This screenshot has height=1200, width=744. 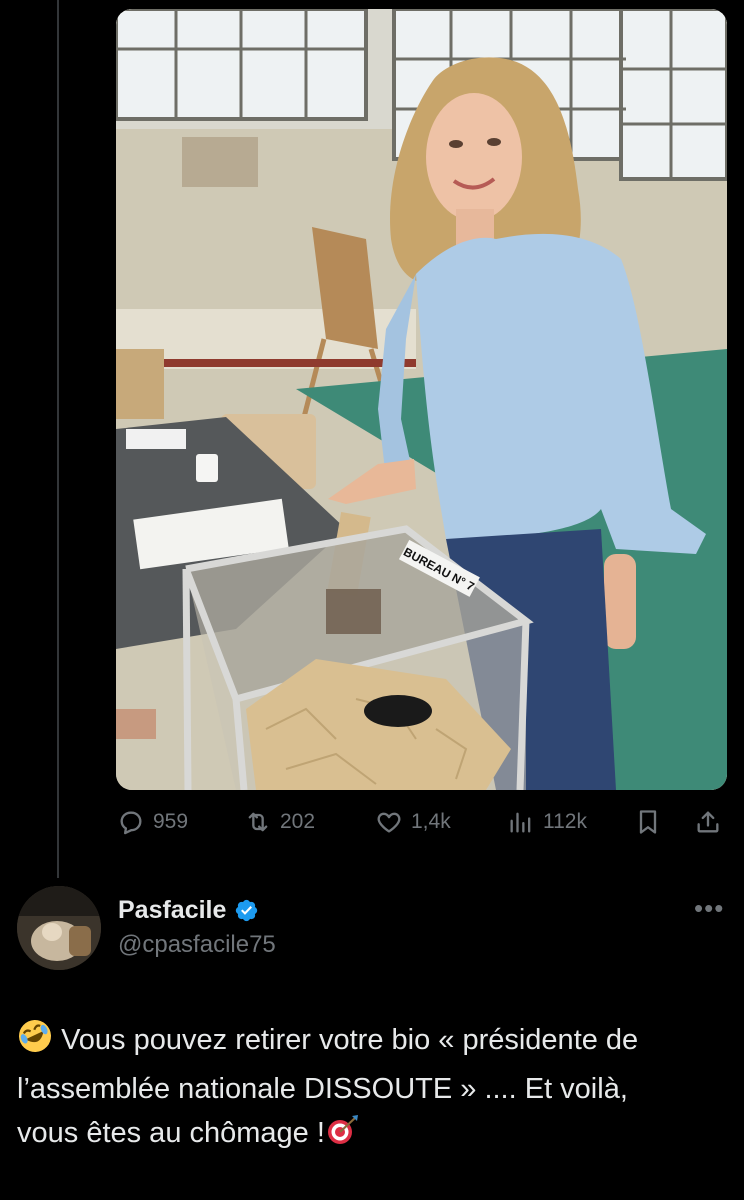 What do you see at coordinates (131, 823) in the screenshot?
I see `reply-icon` at bounding box center [131, 823].